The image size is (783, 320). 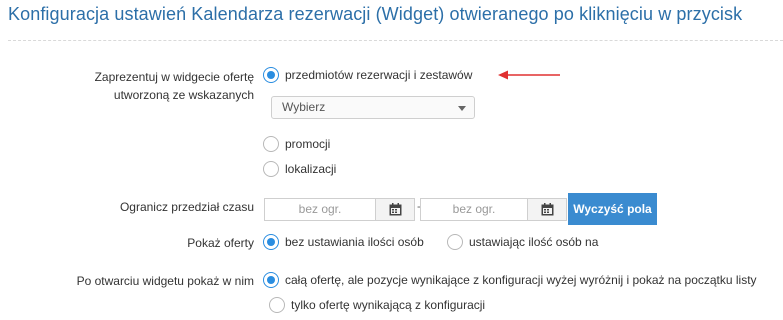 What do you see at coordinates (379, 75) in the screenshot?
I see `radio-label: przedmiotów rezerwacji i zestawów` at bounding box center [379, 75].